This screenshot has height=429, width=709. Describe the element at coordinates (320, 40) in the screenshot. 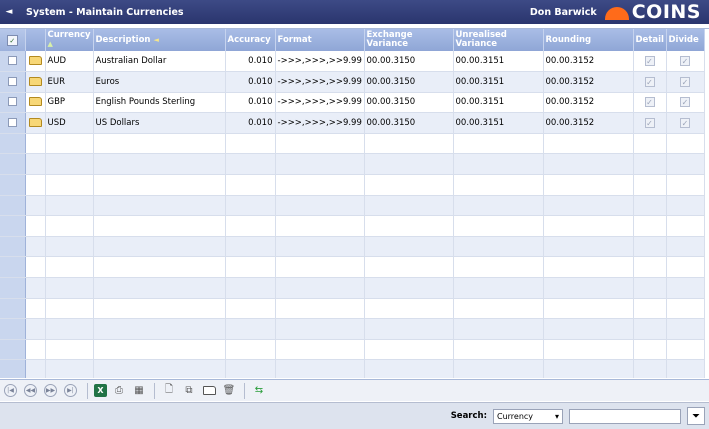

I see `column-header-format: Format` at that location.